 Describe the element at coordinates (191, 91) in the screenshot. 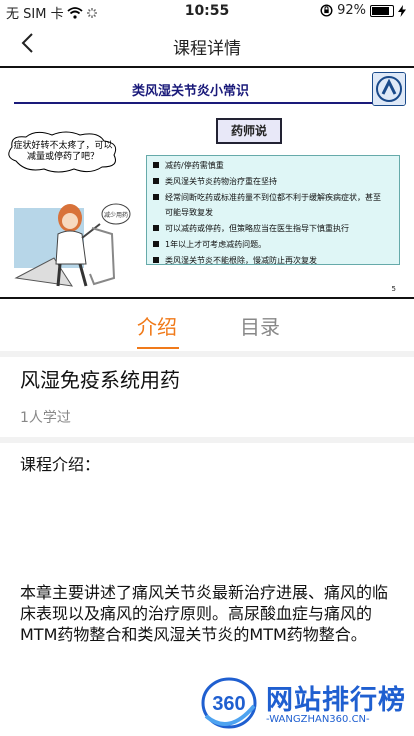

I see `slide-title: 类风湿关节炎小常识` at that location.